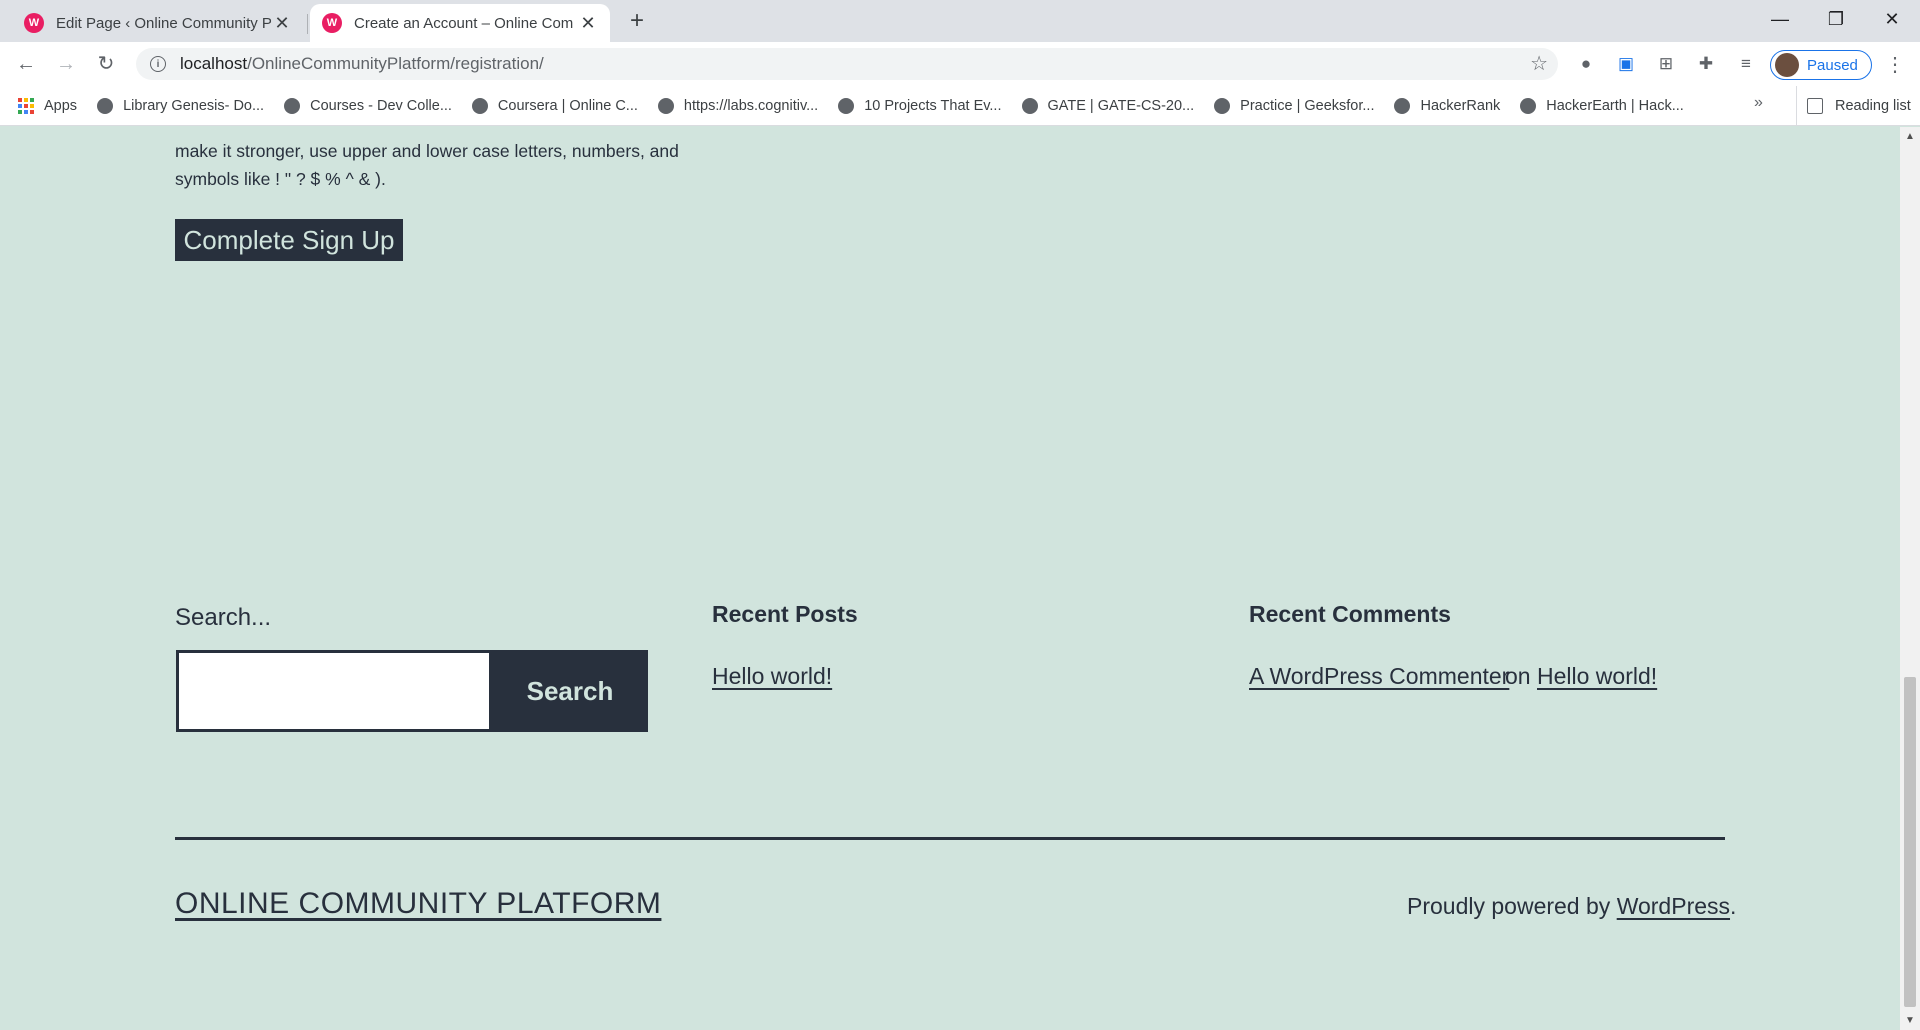 The width and height of the screenshot is (1920, 1030). Describe the element at coordinates (1836, 19) in the screenshot. I see `restore-icon: ❐` at that location.